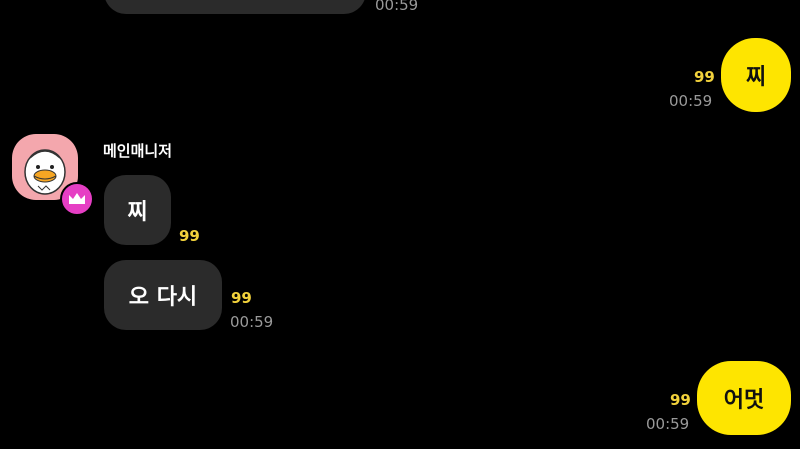 The width and height of the screenshot is (800, 449). I want to click on message-text: 오 다시, so click(163, 297).